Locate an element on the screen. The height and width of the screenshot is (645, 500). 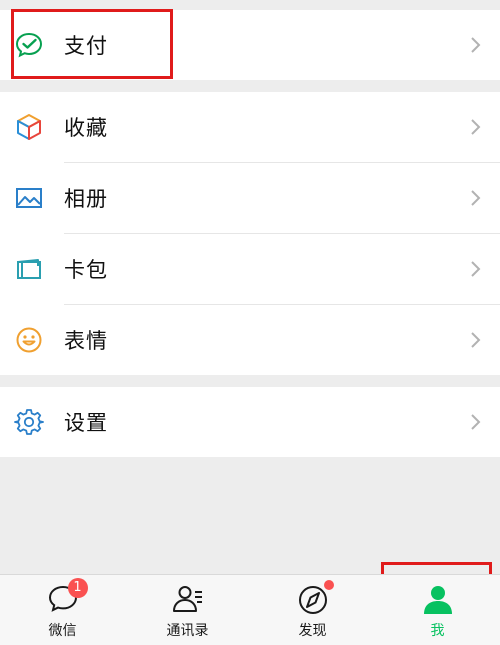
menu-item-label-album: 相册 is located at coordinates (86, 199).